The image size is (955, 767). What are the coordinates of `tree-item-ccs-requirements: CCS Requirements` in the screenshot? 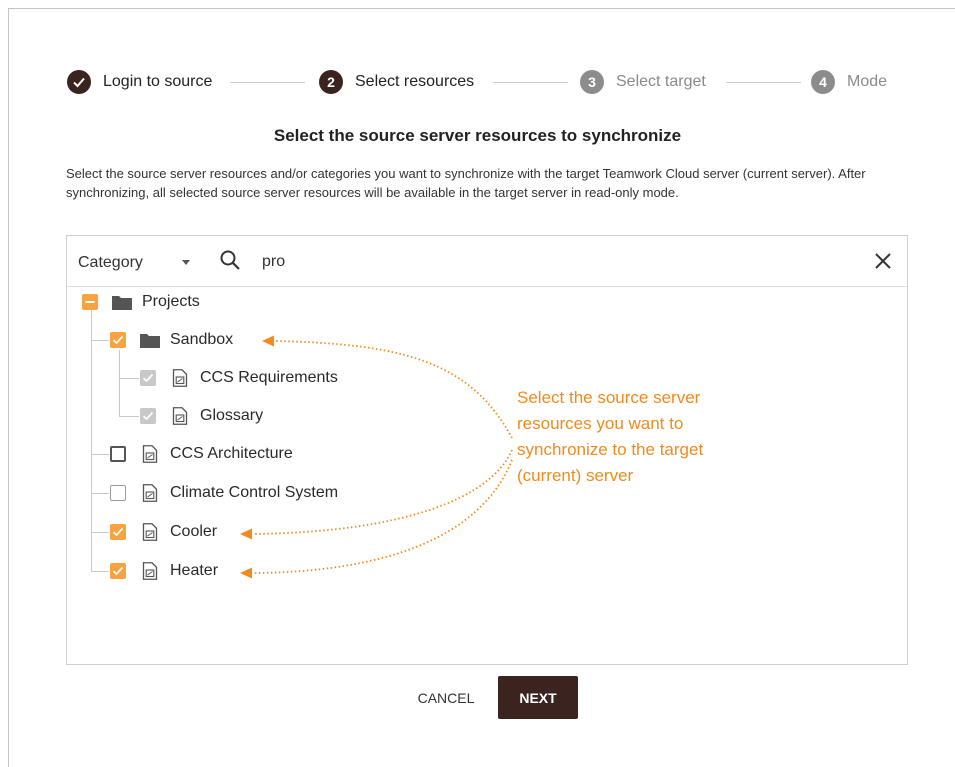 It's located at (239, 378).